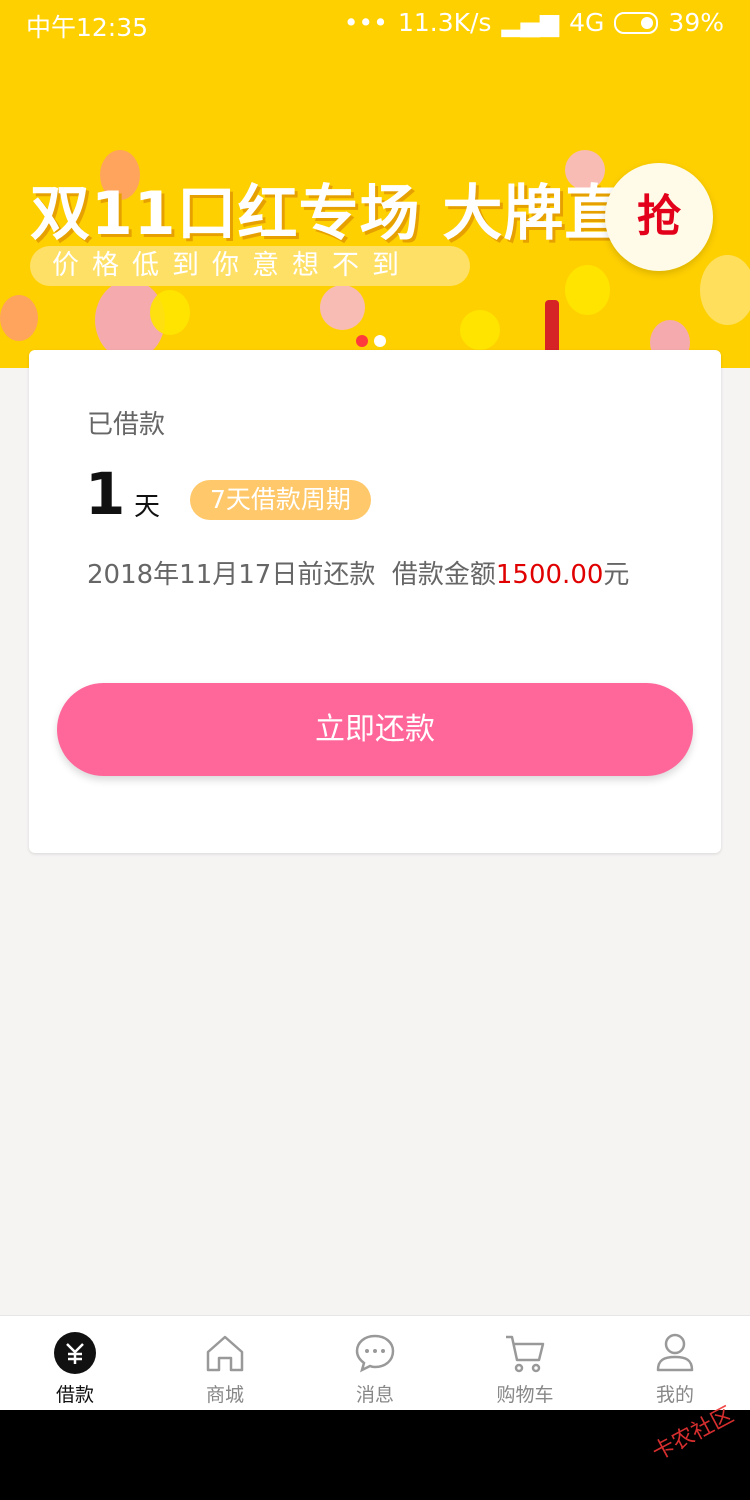  Describe the element at coordinates (375, 729) in the screenshot. I see `repay-now-button: 立即还款` at that location.